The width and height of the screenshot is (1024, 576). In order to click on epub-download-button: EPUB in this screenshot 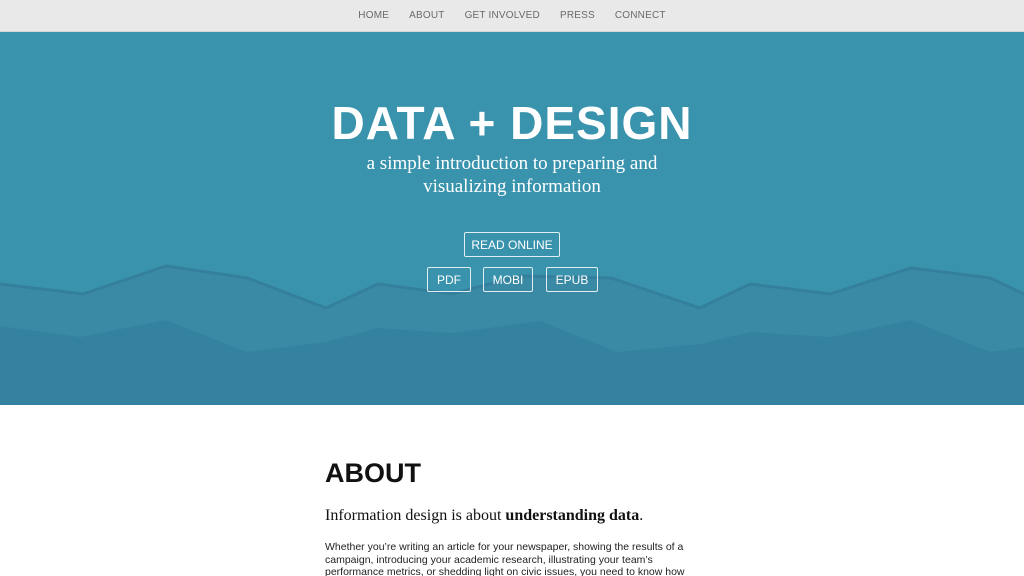, I will do `click(572, 279)`.